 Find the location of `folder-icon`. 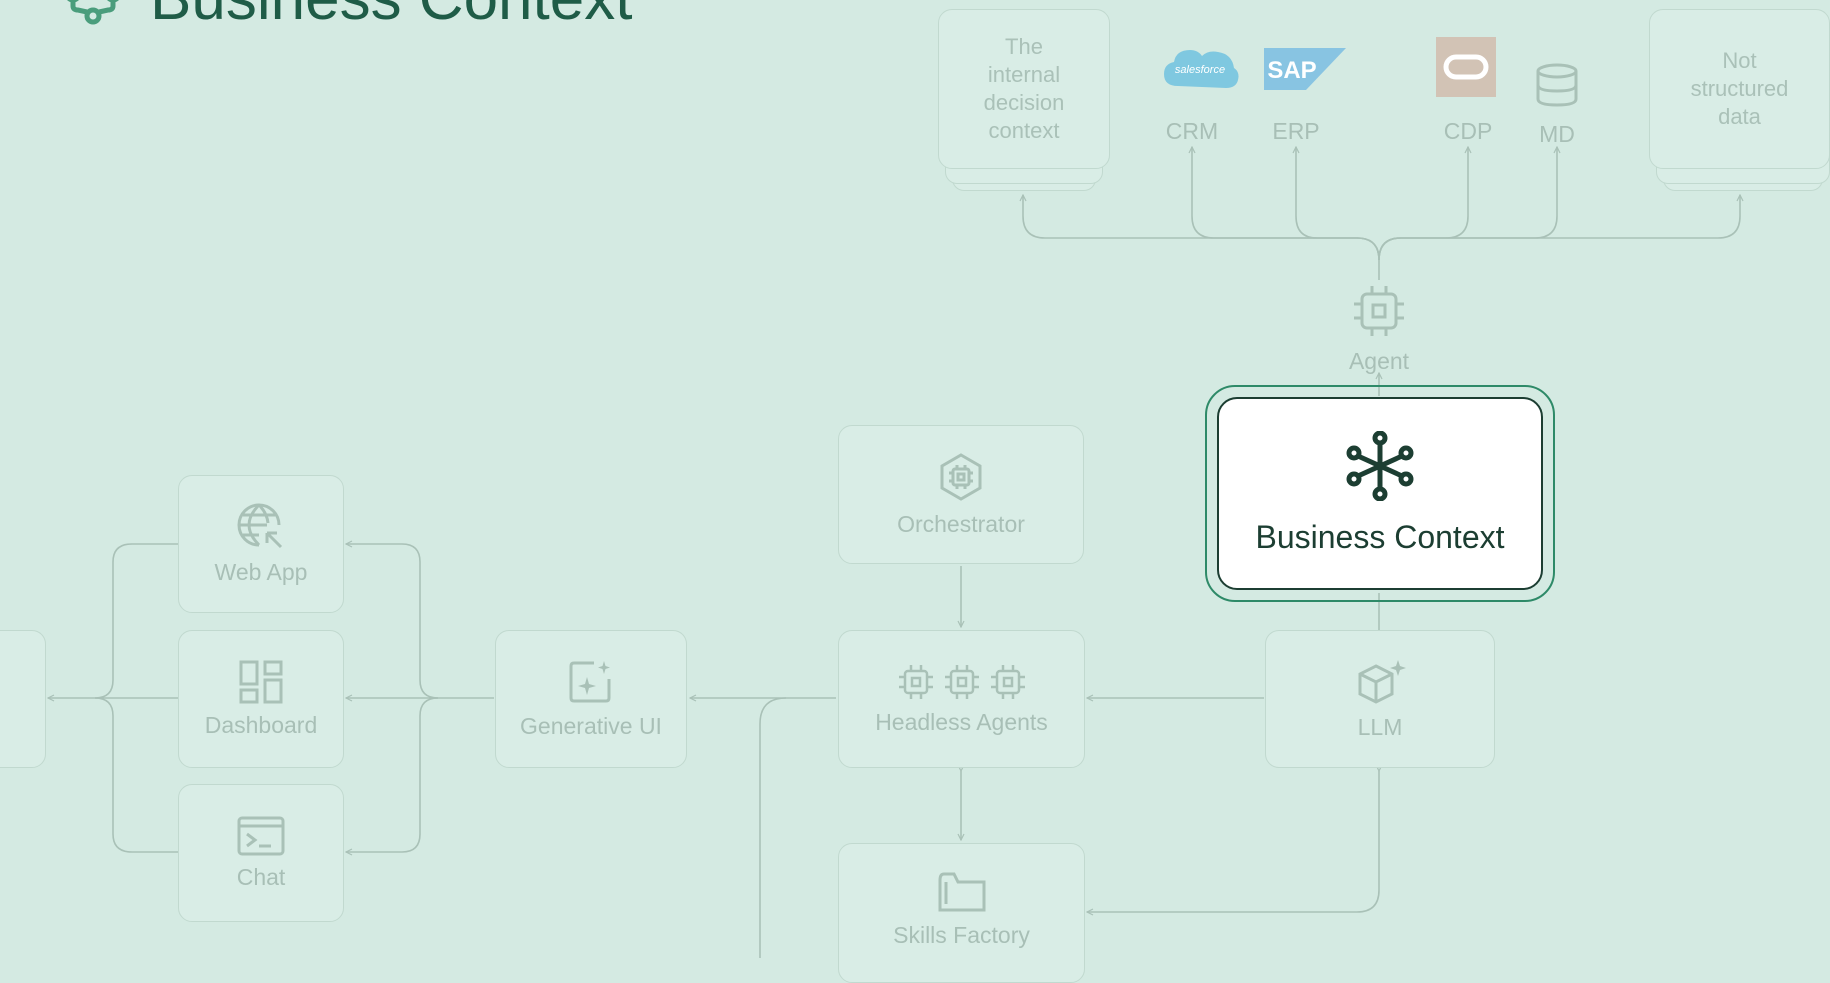

folder-icon is located at coordinates (961, 892).